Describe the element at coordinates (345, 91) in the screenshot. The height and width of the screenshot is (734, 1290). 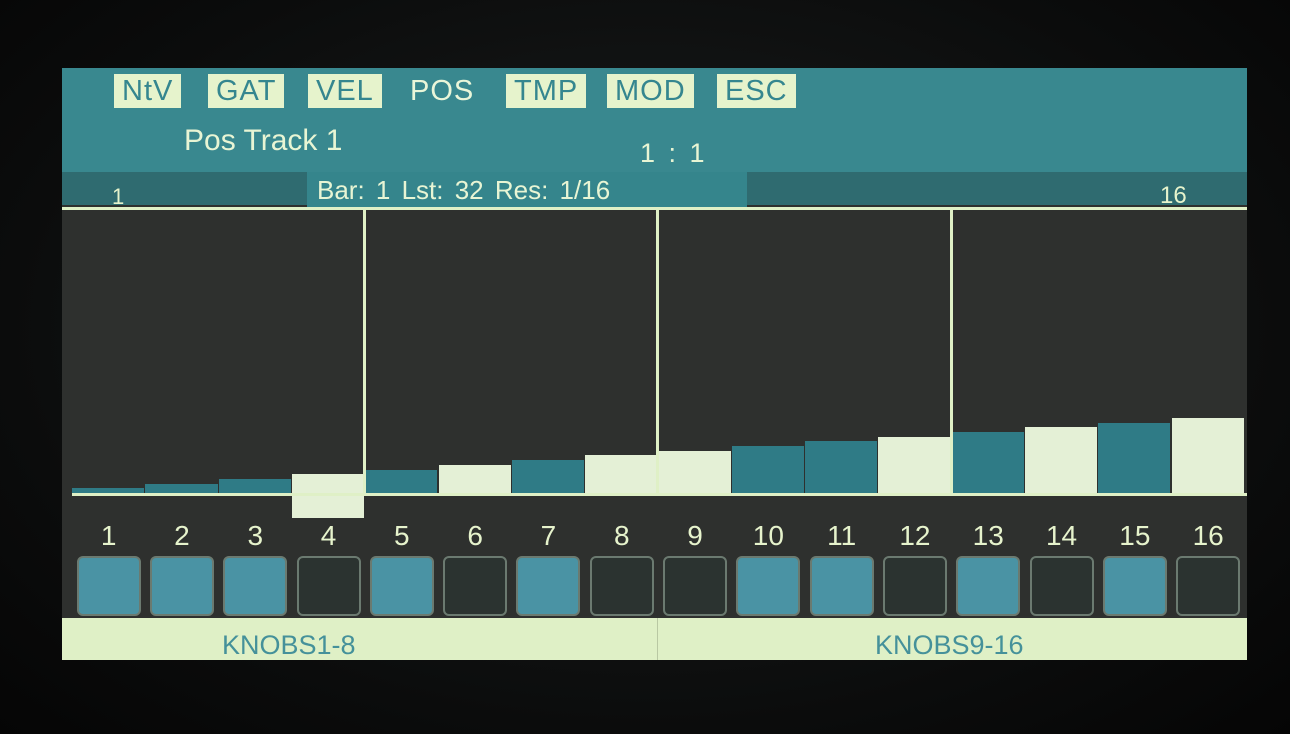
I see `tab-vel: VEL` at that location.